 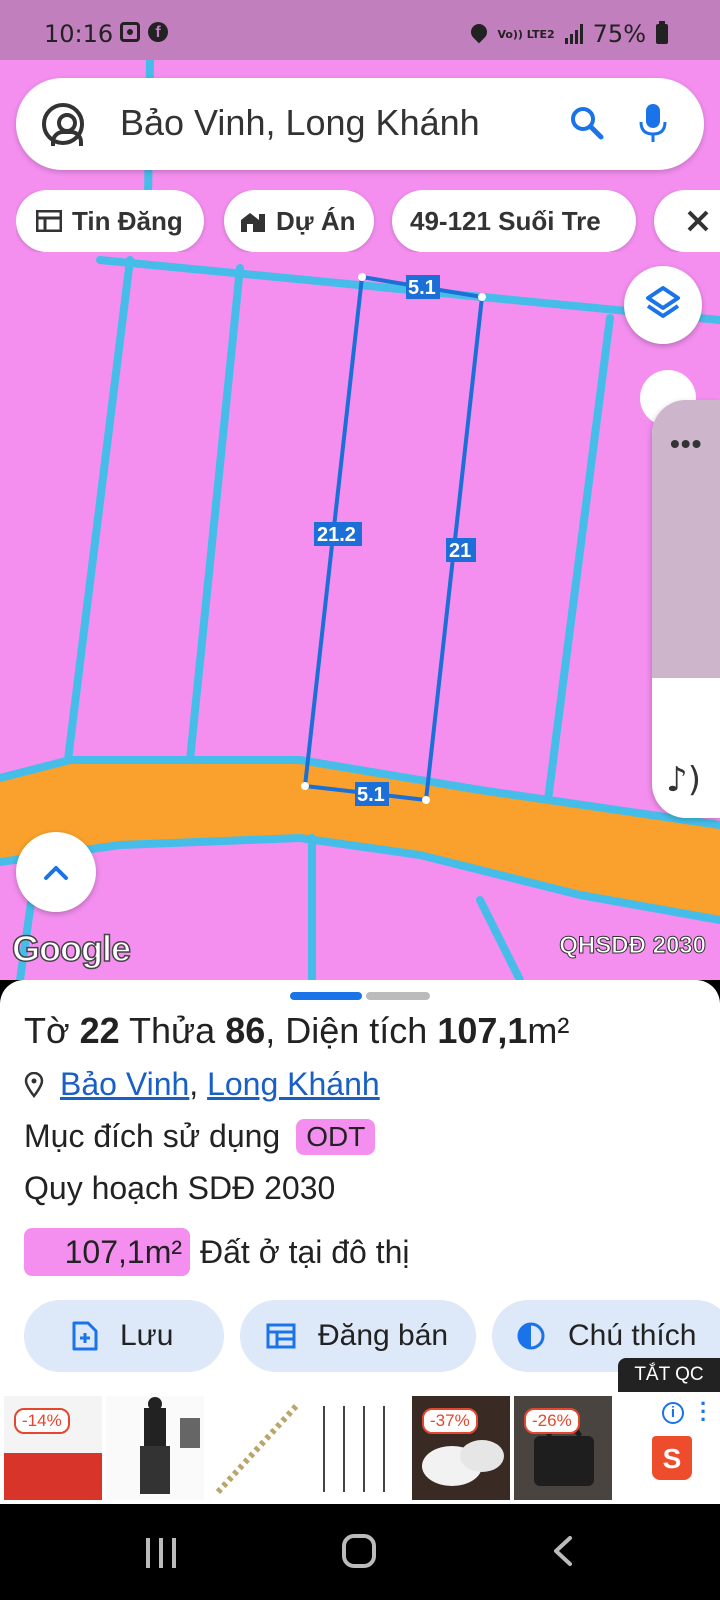 I want to click on tools-icon, so click(x=698, y=221).